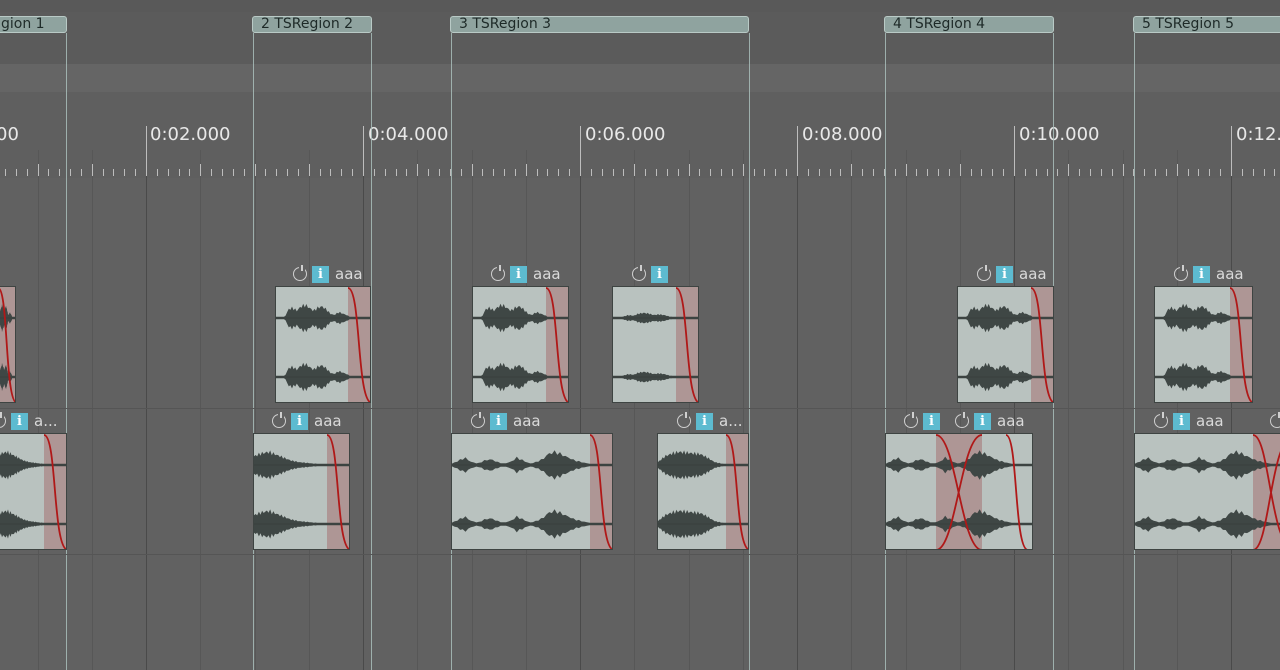  What do you see at coordinates (640, 6) in the screenshot?
I see `top-band` at bounding box center [640, 6].